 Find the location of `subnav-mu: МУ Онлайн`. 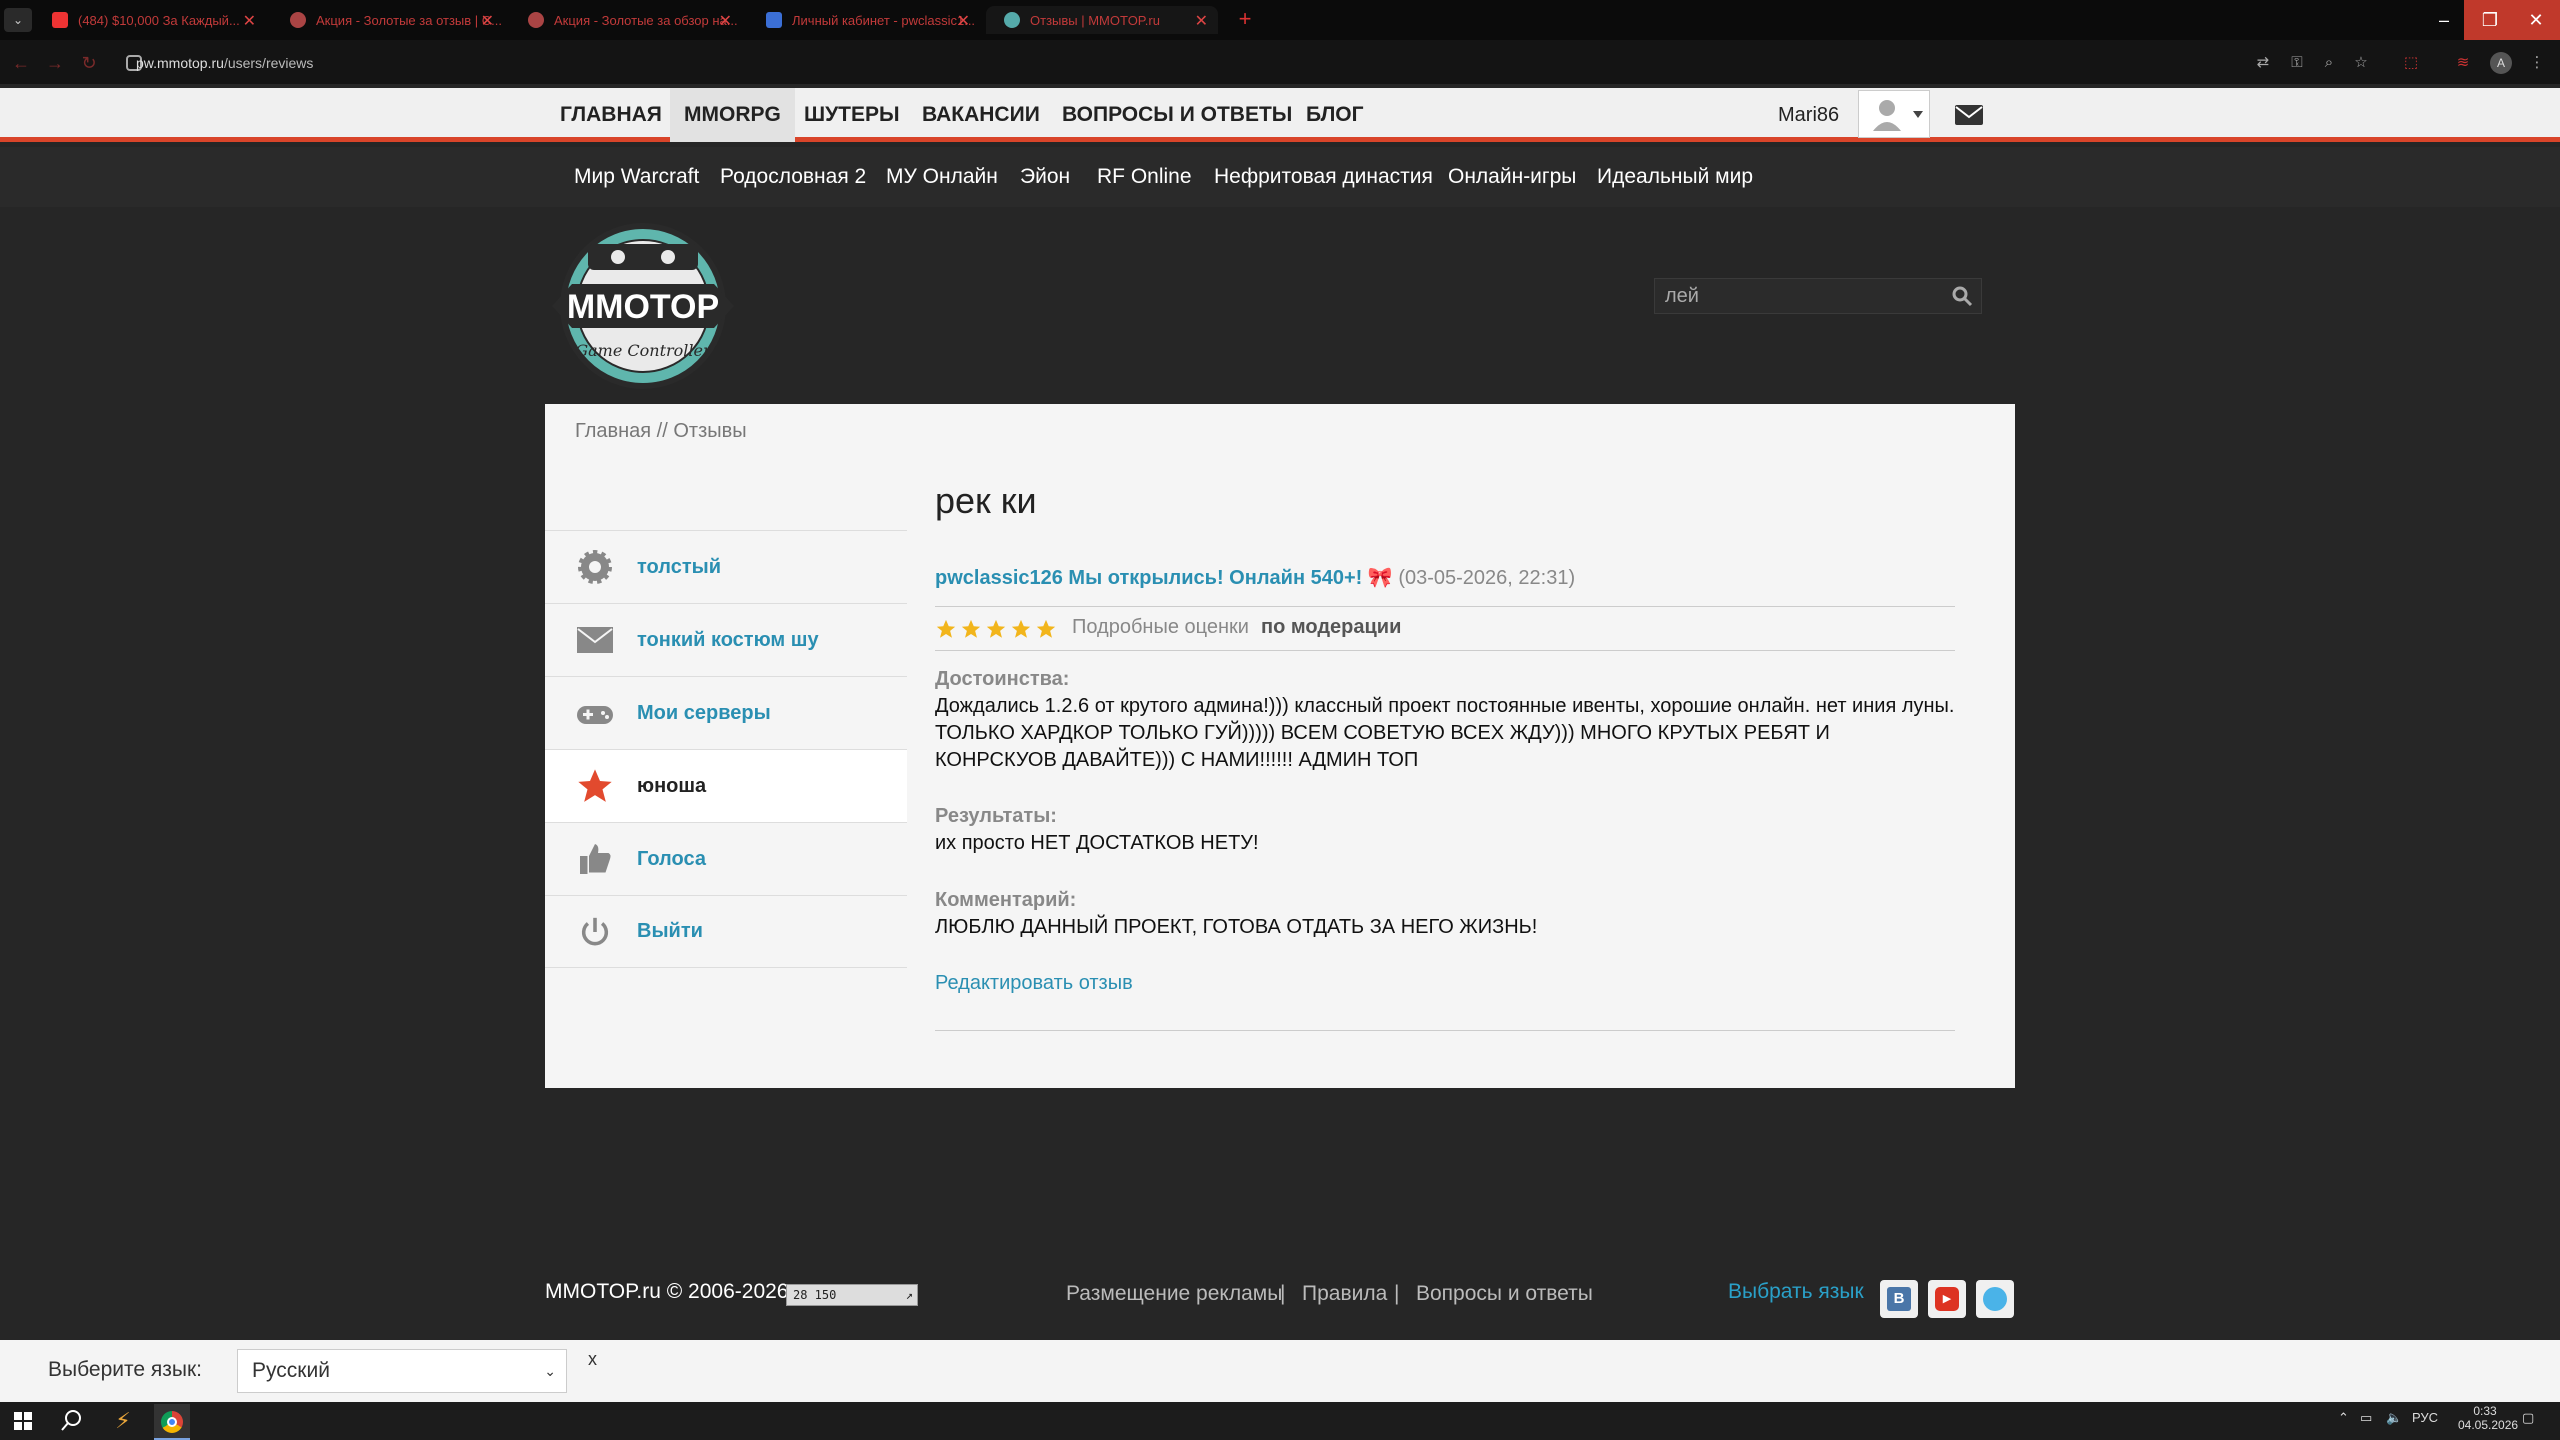

subnav-mu: МУ Онлайн is located at coordinates (942, 177).